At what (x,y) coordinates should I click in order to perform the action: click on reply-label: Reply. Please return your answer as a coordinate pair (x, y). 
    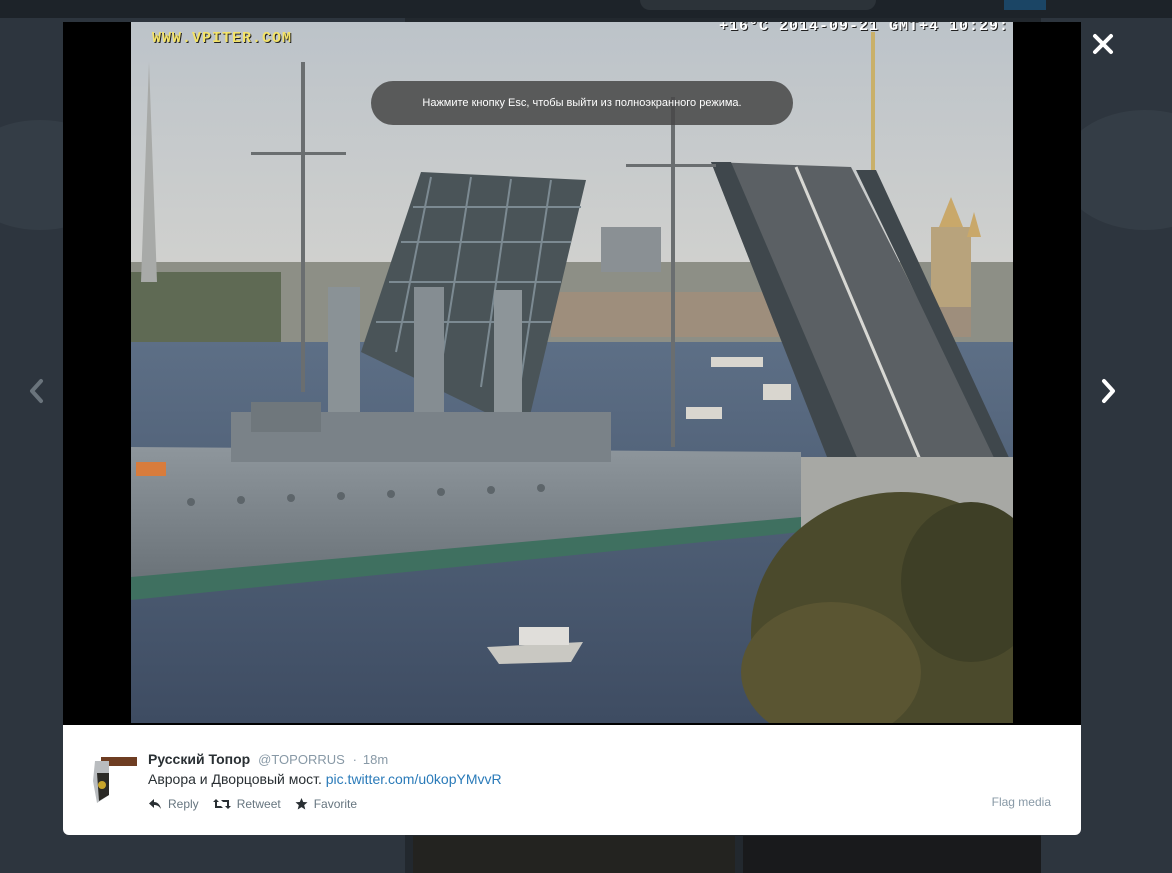
    Looking at the image, I should click on (183, 804).